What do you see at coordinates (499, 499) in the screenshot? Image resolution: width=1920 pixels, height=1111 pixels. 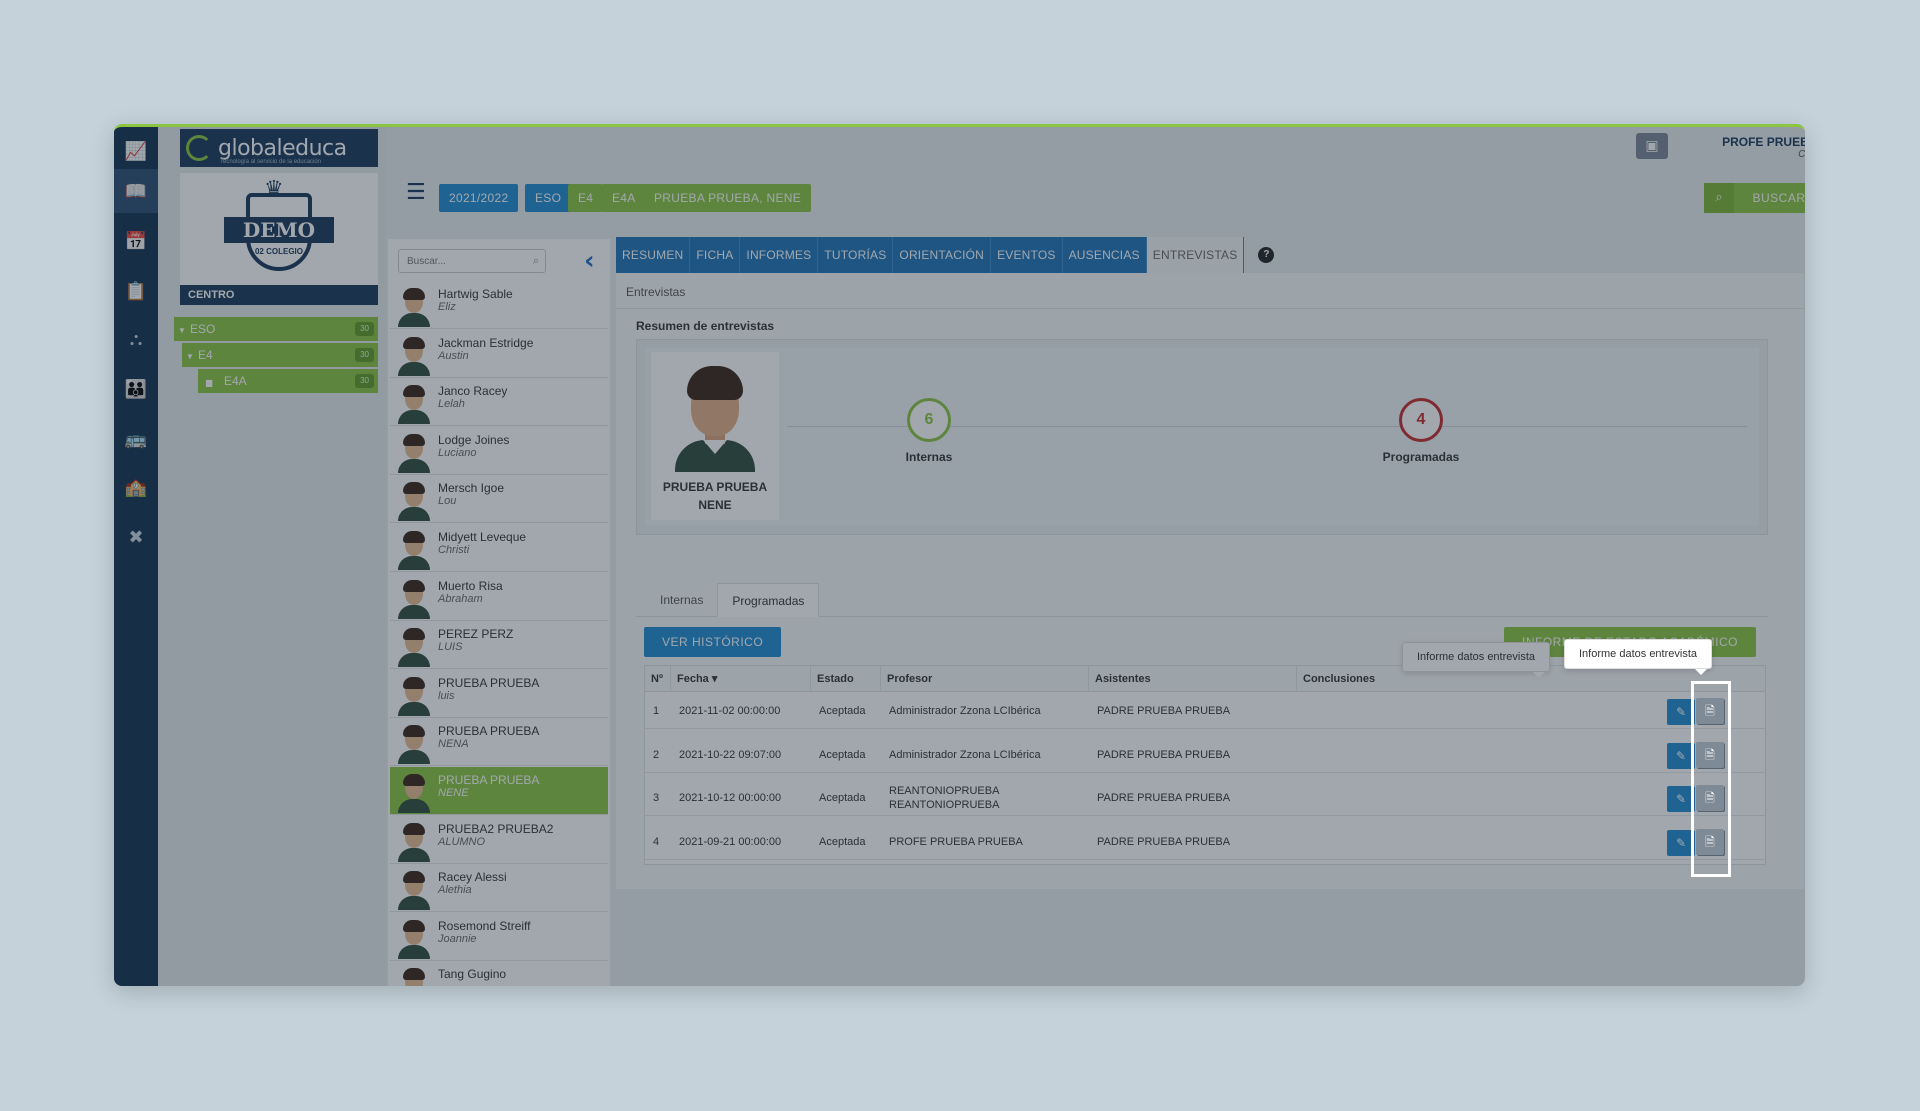 I see `student-list-item: Mersch Igoe Lou` at bounding box center [499, 499].